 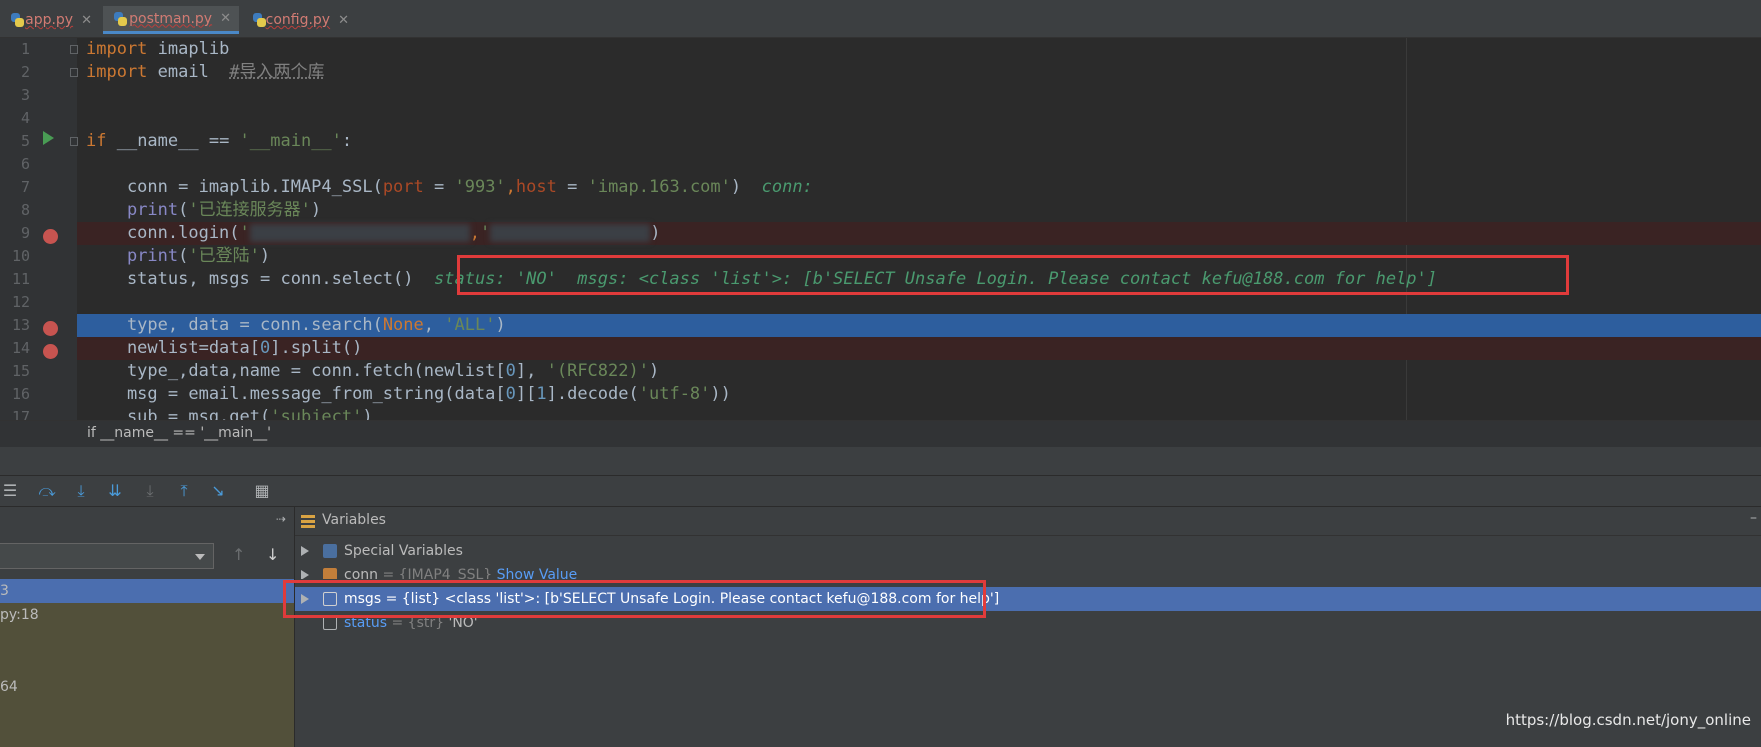 I want to click on frames-header: ⇢, so click(x=147, y=521).